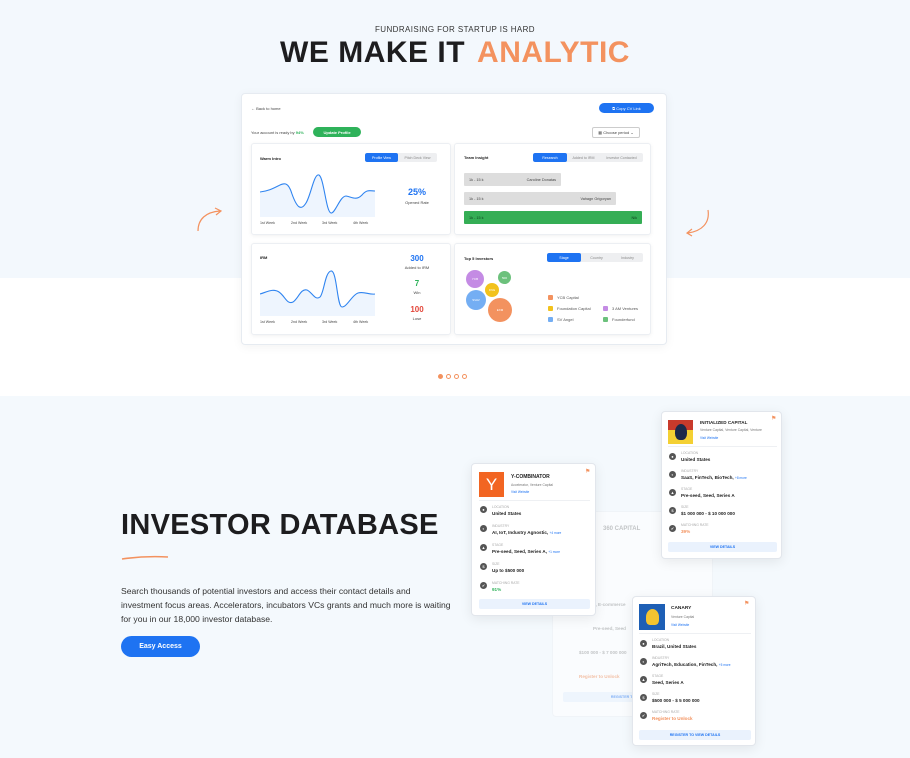  I want to click on investor-bubble: YCB, so click(475, 279).